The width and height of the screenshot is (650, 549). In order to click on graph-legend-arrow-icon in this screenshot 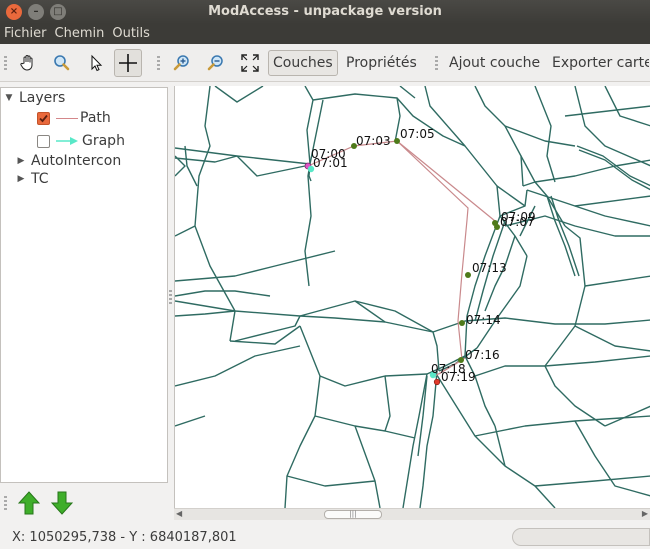, I will do `click(67, 141)`.